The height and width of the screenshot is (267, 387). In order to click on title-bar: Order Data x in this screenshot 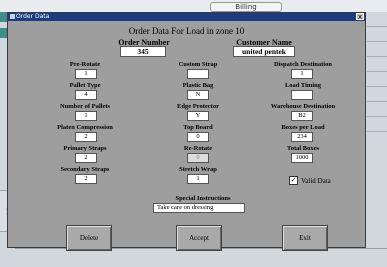, I will do `click(186, 17)`.